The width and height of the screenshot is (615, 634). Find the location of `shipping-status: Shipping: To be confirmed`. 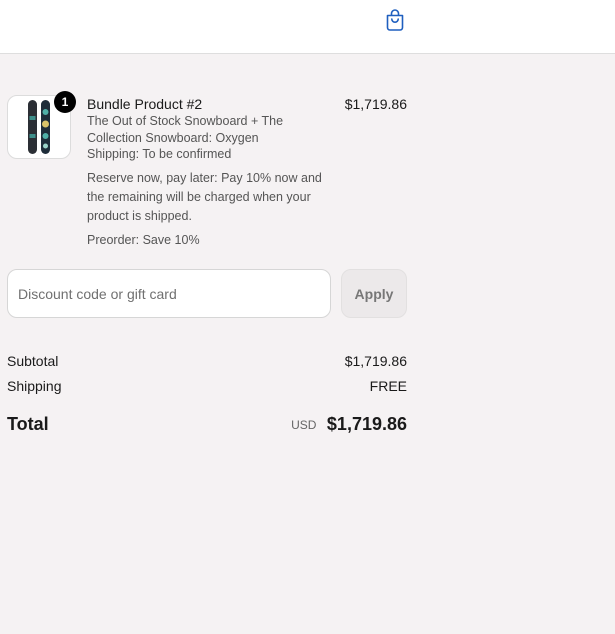

shipping-status: Shipping: To be confirmed is located at coordinates (159, 154).